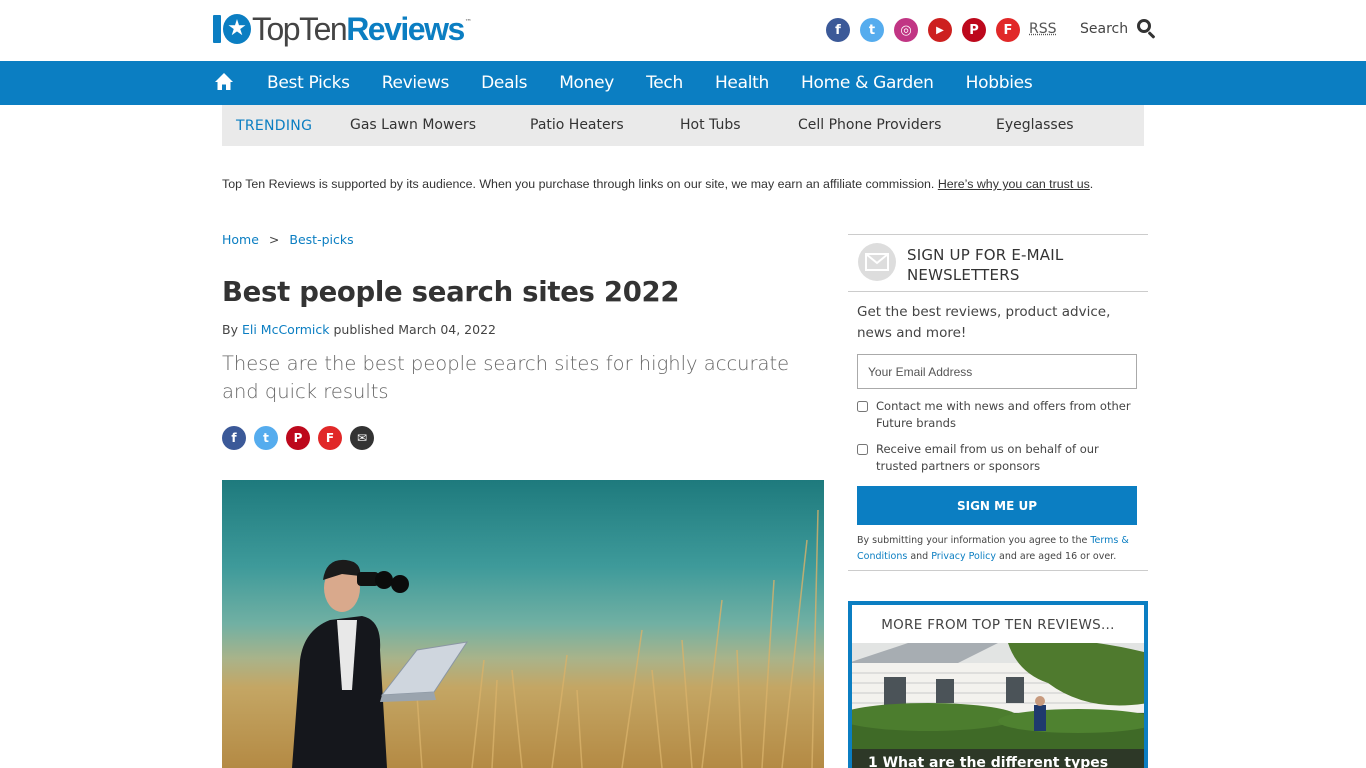 Image resolution: width=1366 pixels, height=768 pixels. What do you see at coordinates (237, 28) in the screenshot?
I see `star-icon: ★` at bounding box center [237, 28].